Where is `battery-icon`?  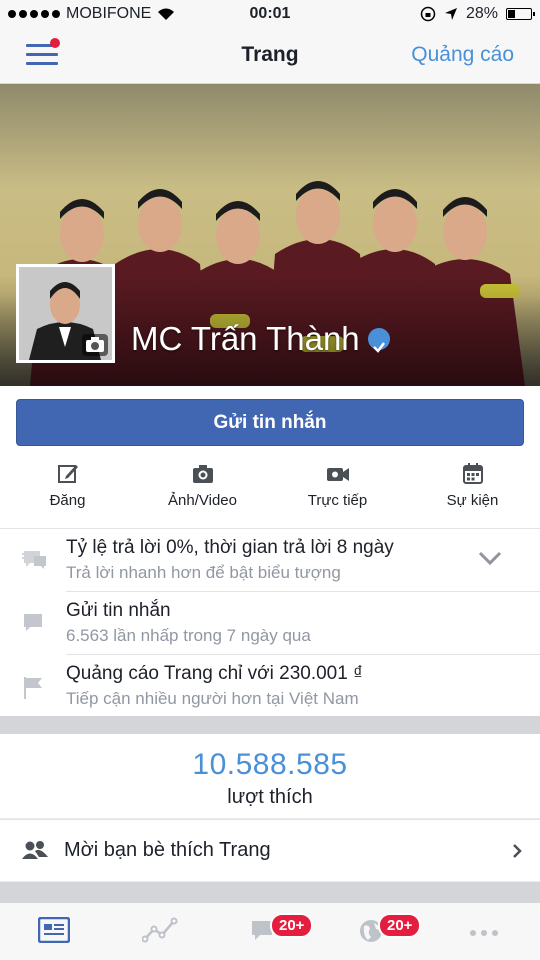
battery-icon is located at coordinates (520, 14).